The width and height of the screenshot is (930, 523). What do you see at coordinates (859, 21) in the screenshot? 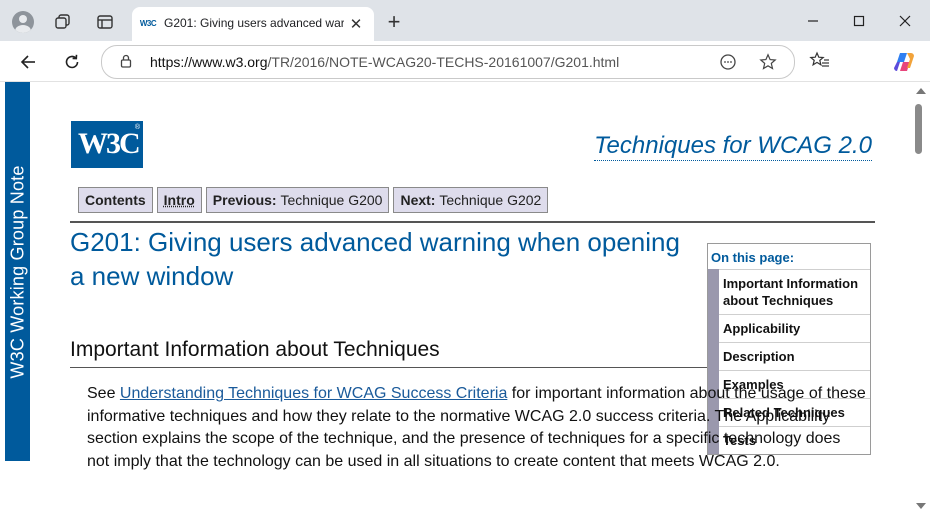
I see `maximize-icon` at bounding box center [859, 21].